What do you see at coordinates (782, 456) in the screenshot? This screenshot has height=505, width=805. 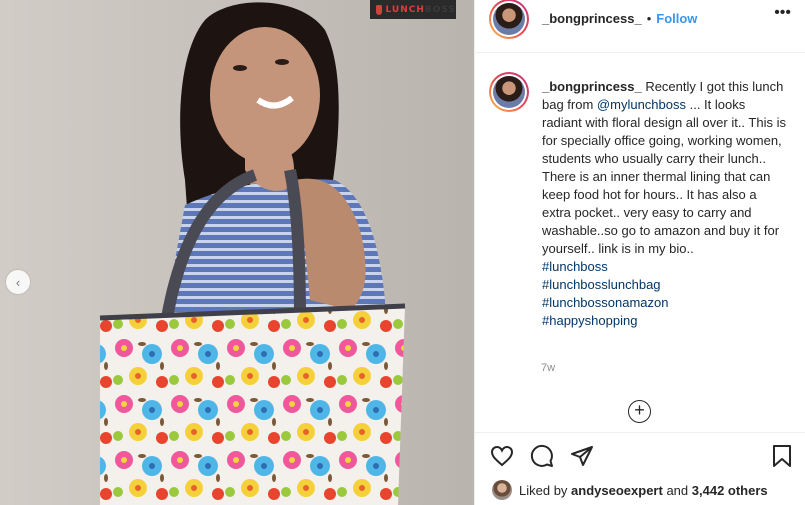 I see `bookmark-icon` at bounding box center [782, 456].